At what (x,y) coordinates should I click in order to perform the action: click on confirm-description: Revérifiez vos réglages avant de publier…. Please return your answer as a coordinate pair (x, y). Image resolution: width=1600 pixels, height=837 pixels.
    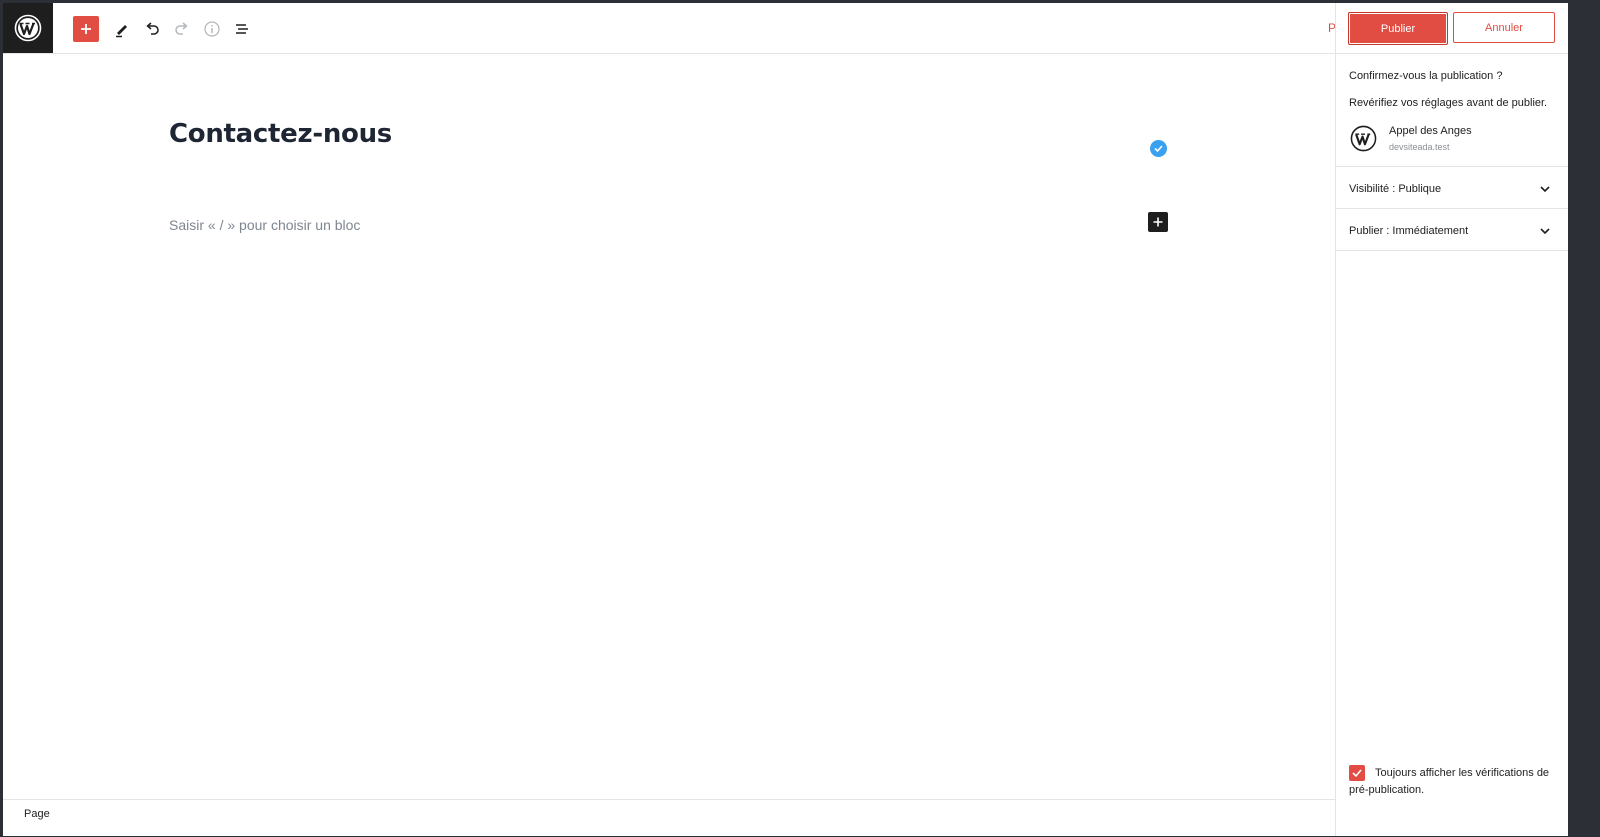
    Looking at the image, I should click on (1448, 103).